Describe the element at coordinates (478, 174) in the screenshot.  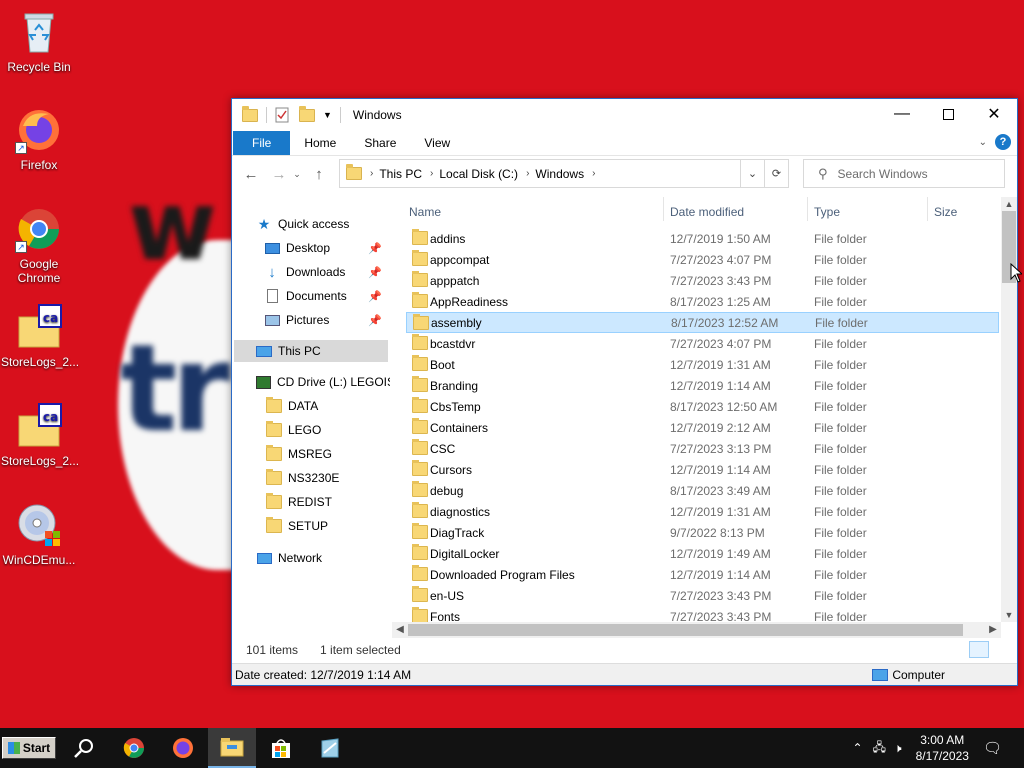
I see `breadcrumb-local-disk: Local Disk (C:)` at that location.